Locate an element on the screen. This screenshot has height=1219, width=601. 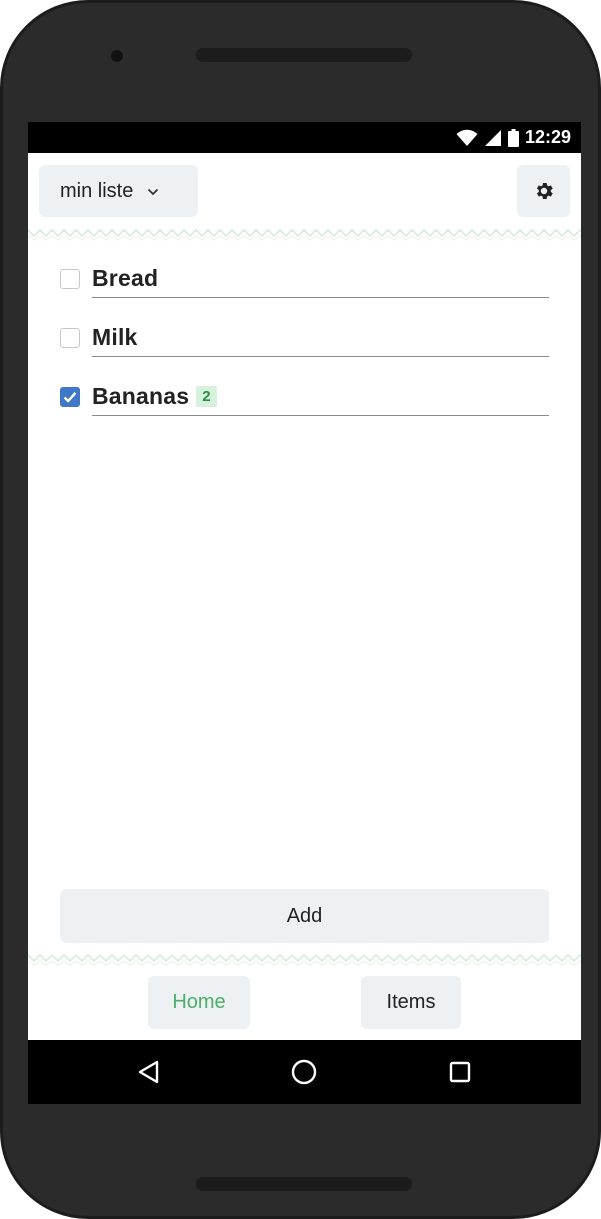
battery-icon is located at coordinates (513, 137).